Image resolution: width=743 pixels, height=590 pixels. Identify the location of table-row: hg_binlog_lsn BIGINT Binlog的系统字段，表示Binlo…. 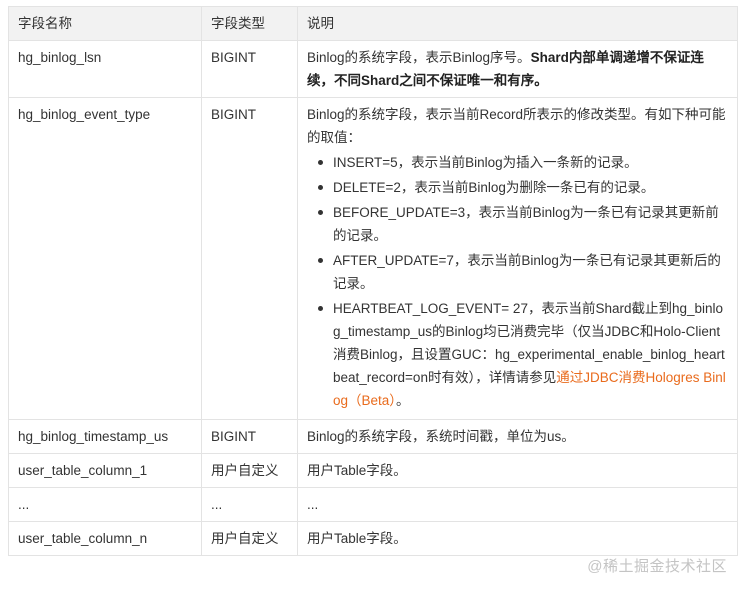
(373, 69).